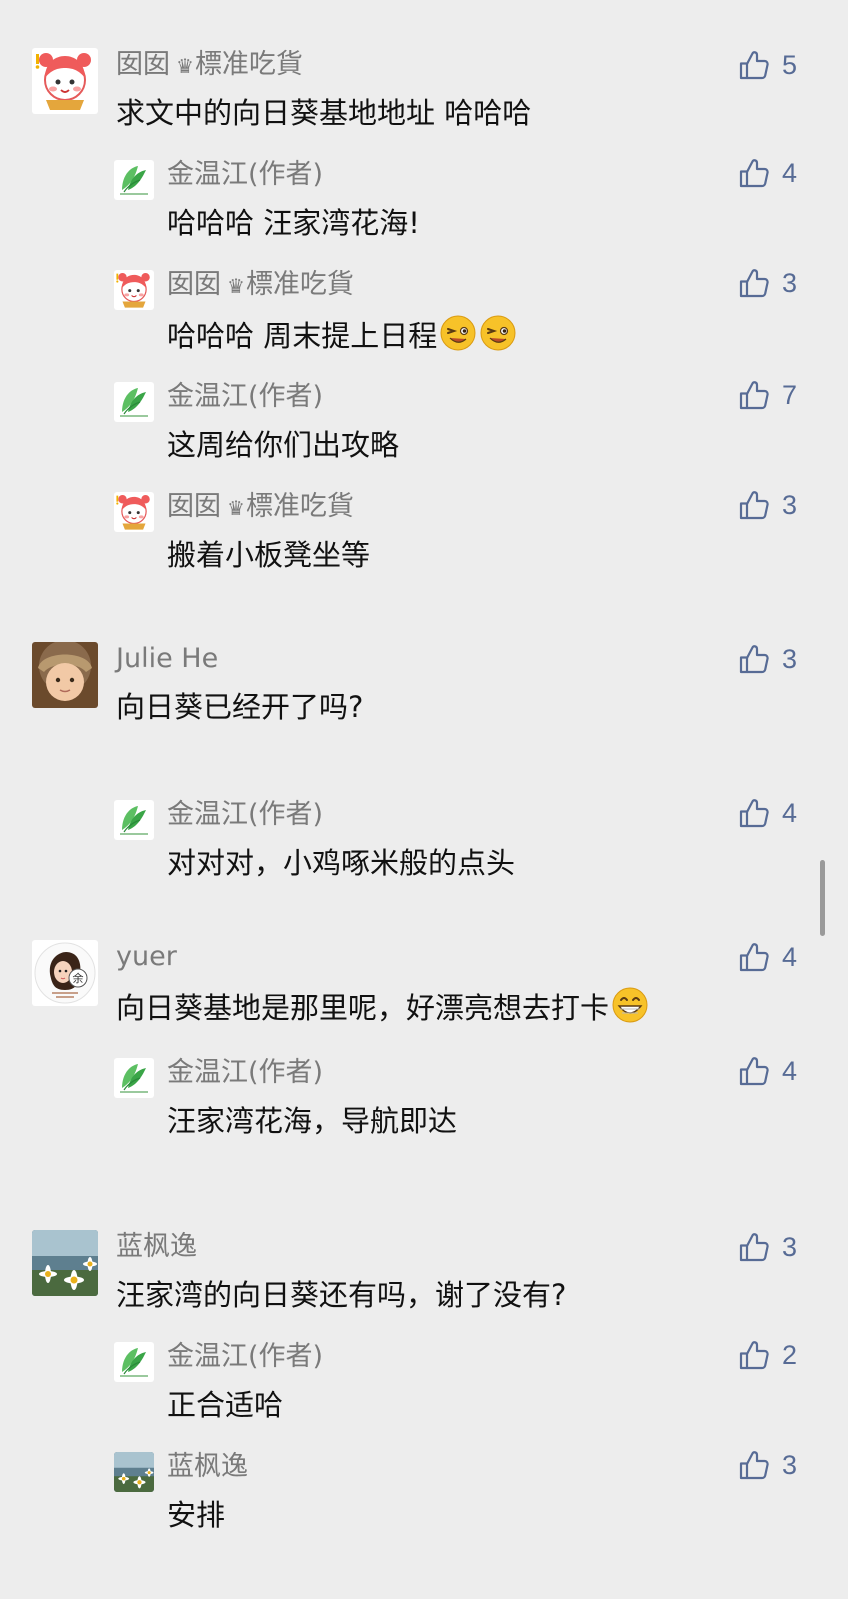 The image size is (848, 1599). What do you see at coordinates (302, 336) in the screenshot?
I see `reply-text: 哈哈哈 周末提上日程` at bounding box center [302, 336].